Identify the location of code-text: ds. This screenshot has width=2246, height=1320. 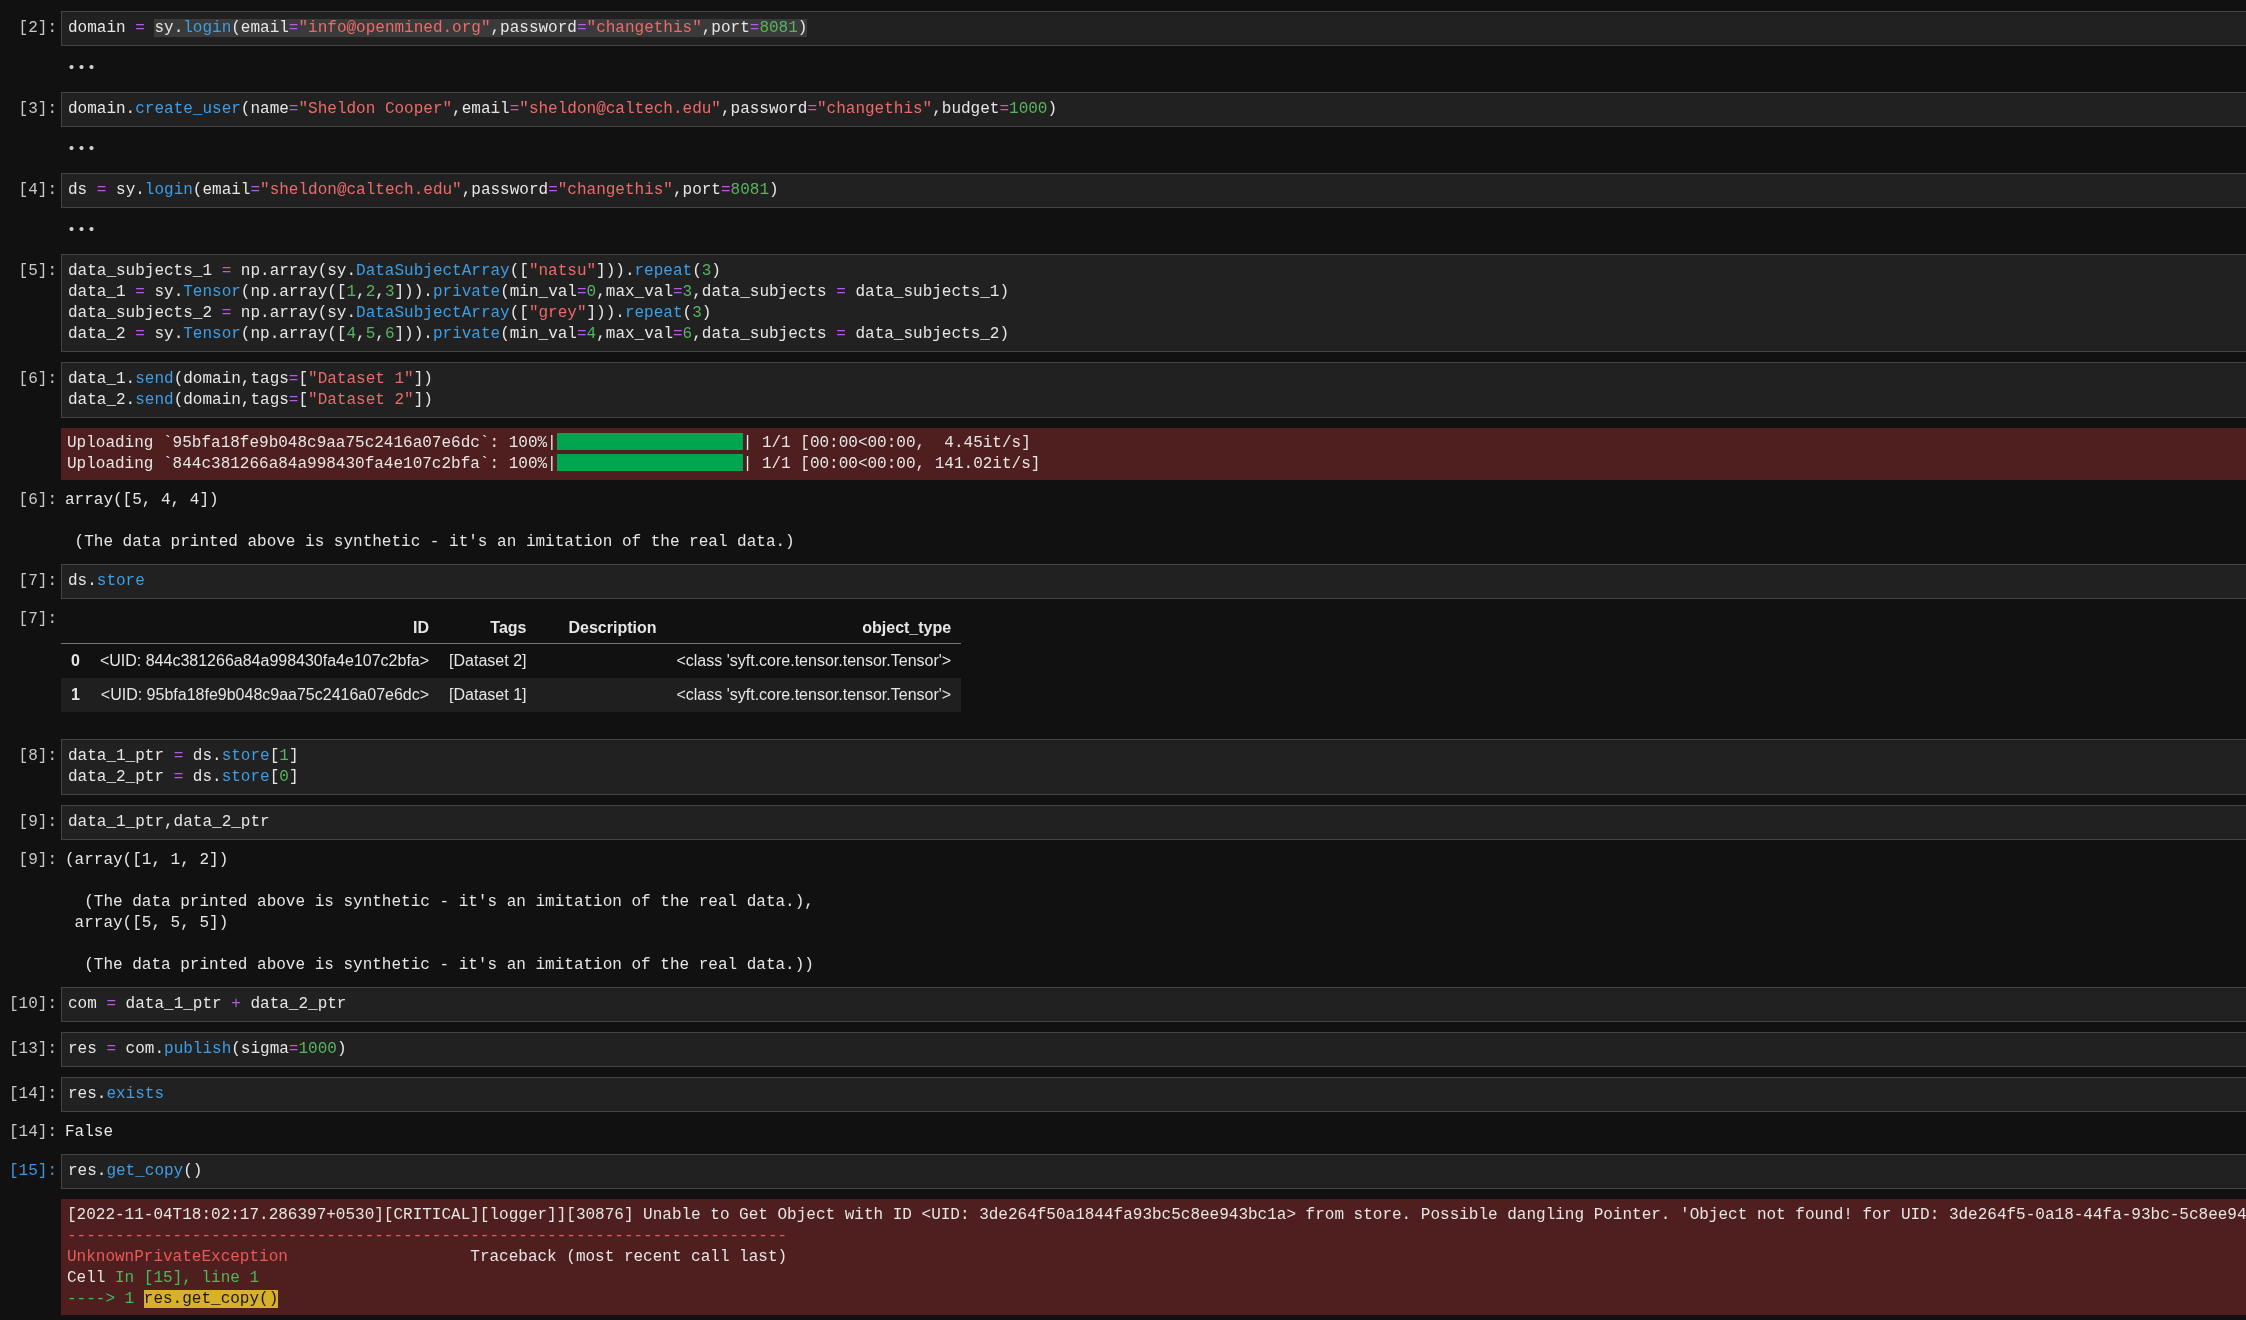
(78, 190).